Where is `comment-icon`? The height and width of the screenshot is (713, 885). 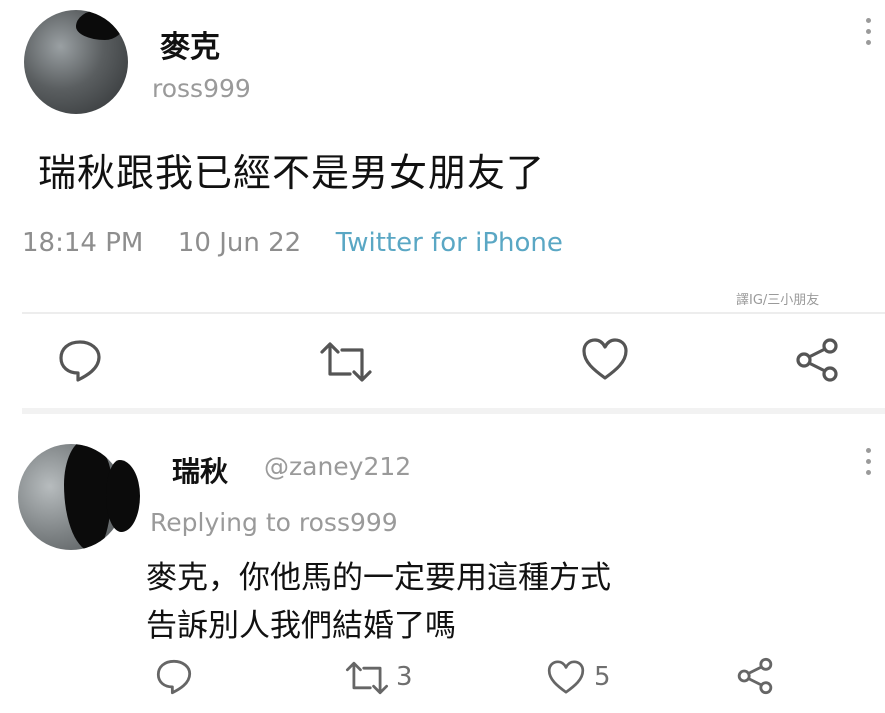
comment-icon is located at coordinates (80, 361).